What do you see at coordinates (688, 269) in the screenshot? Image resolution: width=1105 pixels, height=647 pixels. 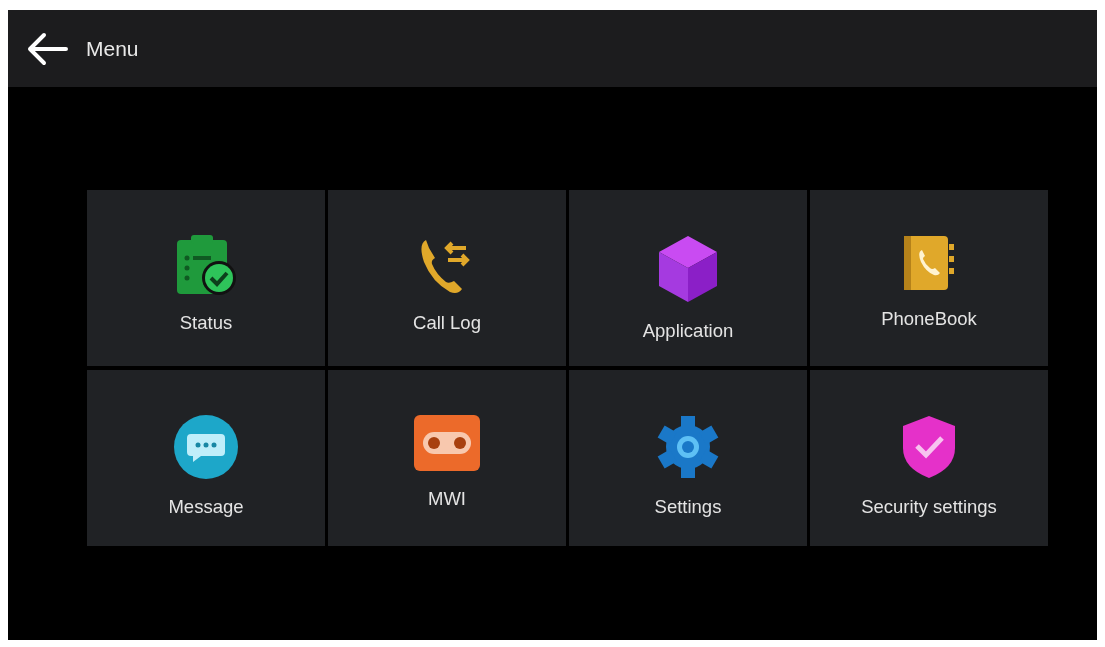 I see `cube-icon` at bounding box center [688, 269].